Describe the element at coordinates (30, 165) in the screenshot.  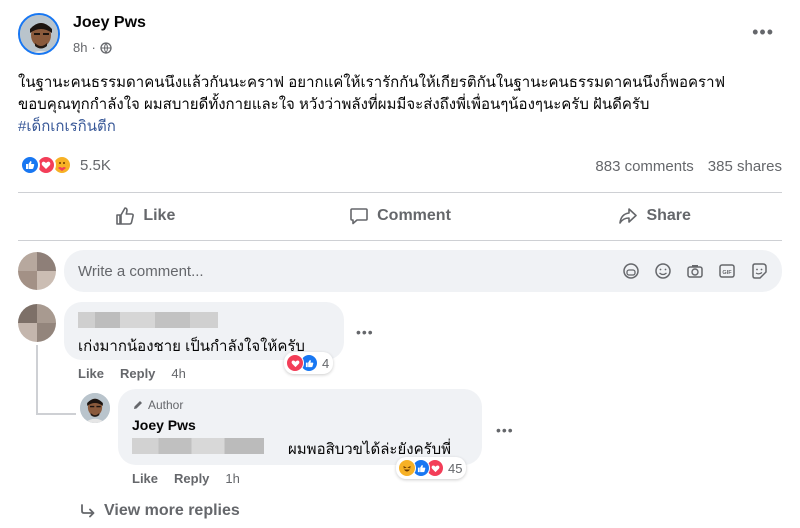
I see `like-reaction-icon` at that location.